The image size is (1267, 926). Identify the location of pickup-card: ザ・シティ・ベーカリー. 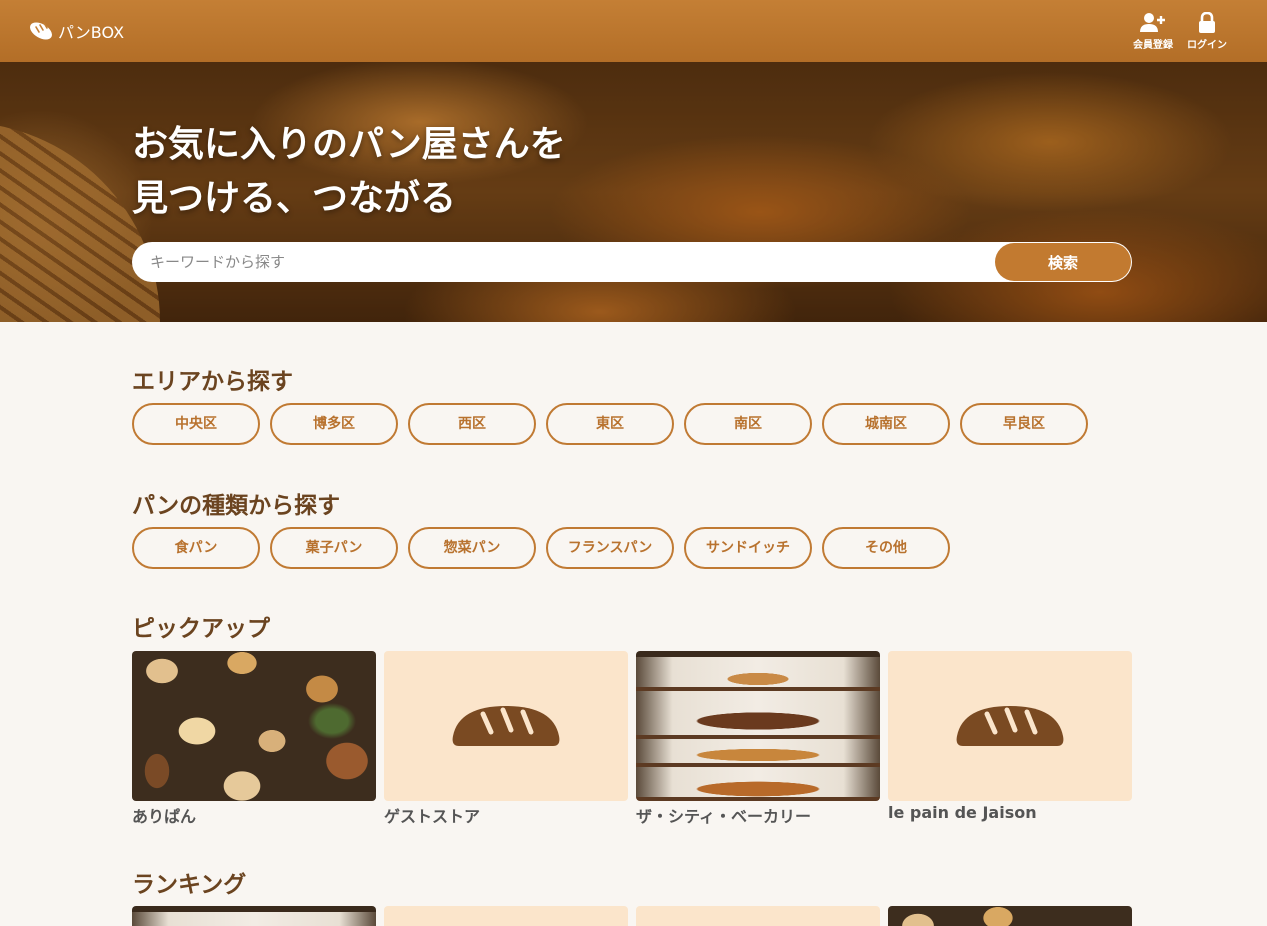
(758, 739).